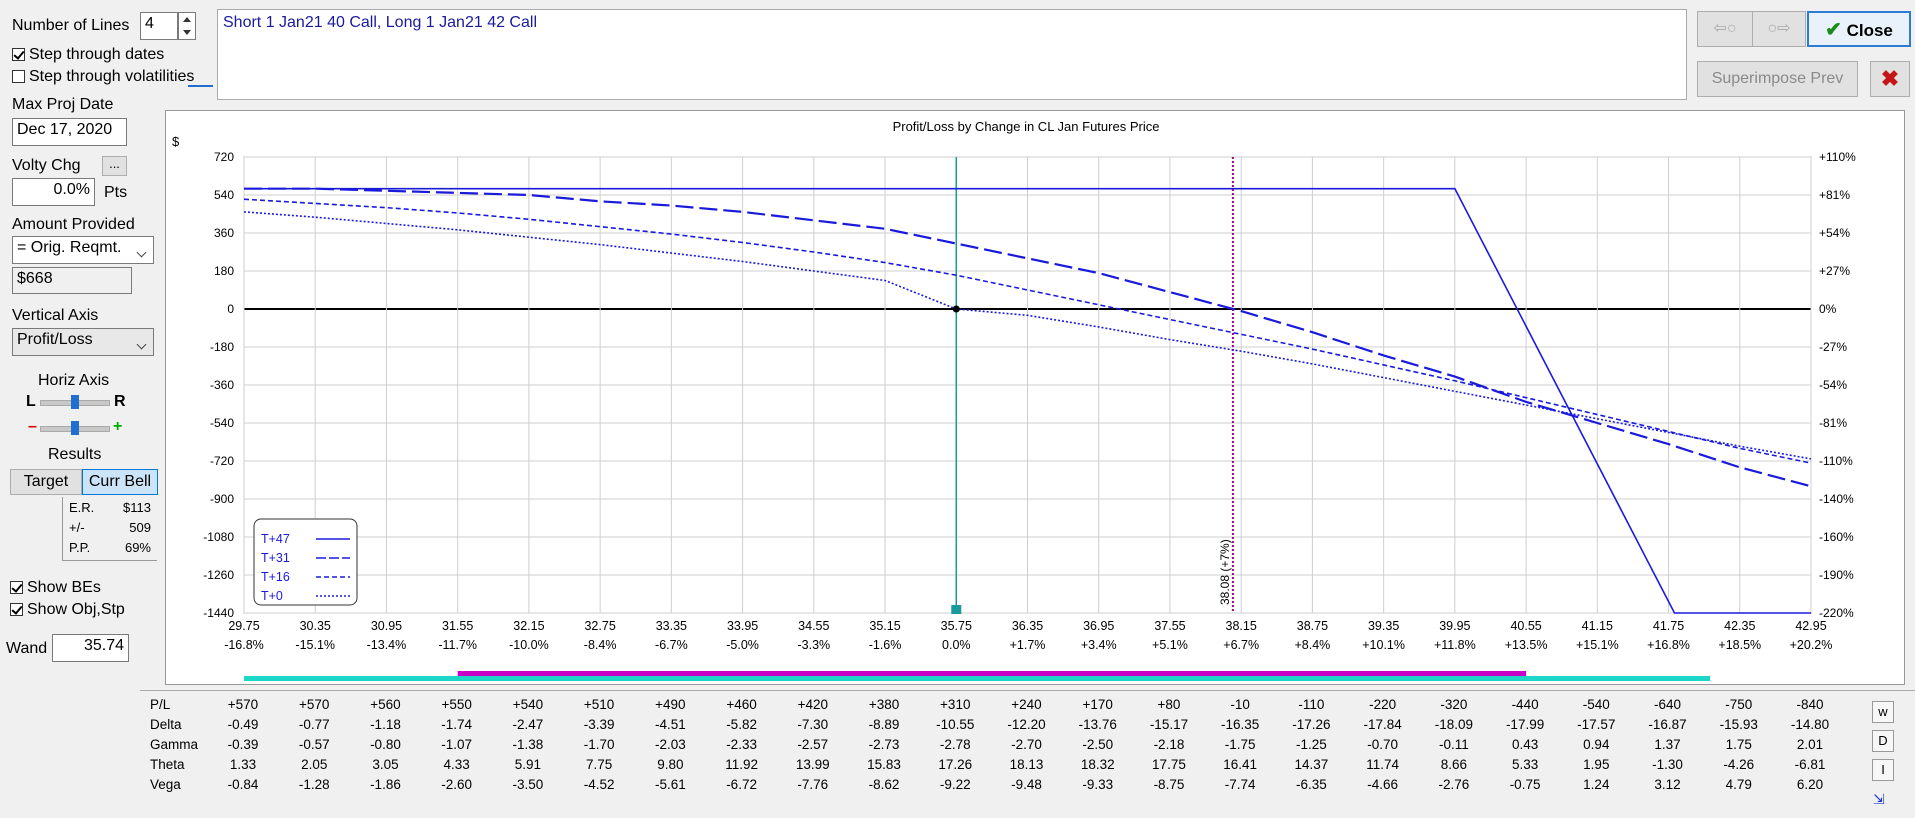 Image resolution: width=1915 pixels, height=818 pixels. I want to click on d-icon: D, so click(1883, 741).